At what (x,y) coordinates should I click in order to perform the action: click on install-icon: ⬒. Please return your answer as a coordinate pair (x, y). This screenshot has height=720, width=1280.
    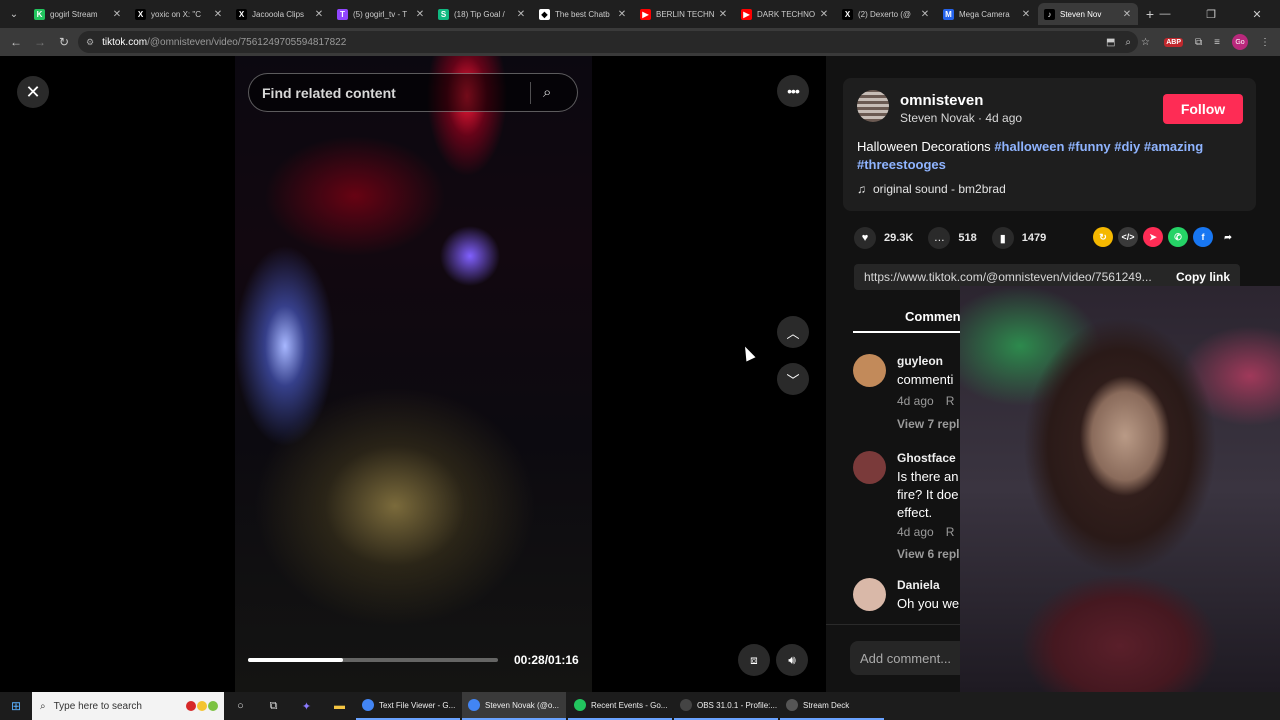
    Looking at the image, I should click on (1110, 42).